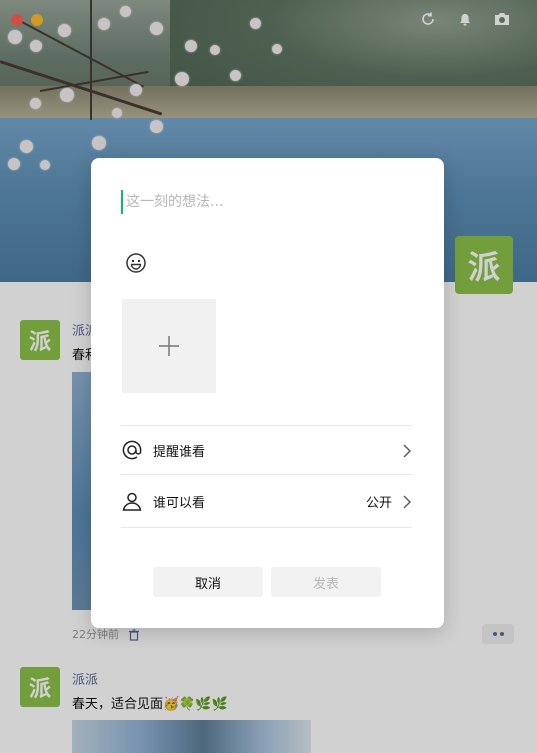  Describe the element at coordinates (266, 527) in the screenshot. I see `divider` at that location.